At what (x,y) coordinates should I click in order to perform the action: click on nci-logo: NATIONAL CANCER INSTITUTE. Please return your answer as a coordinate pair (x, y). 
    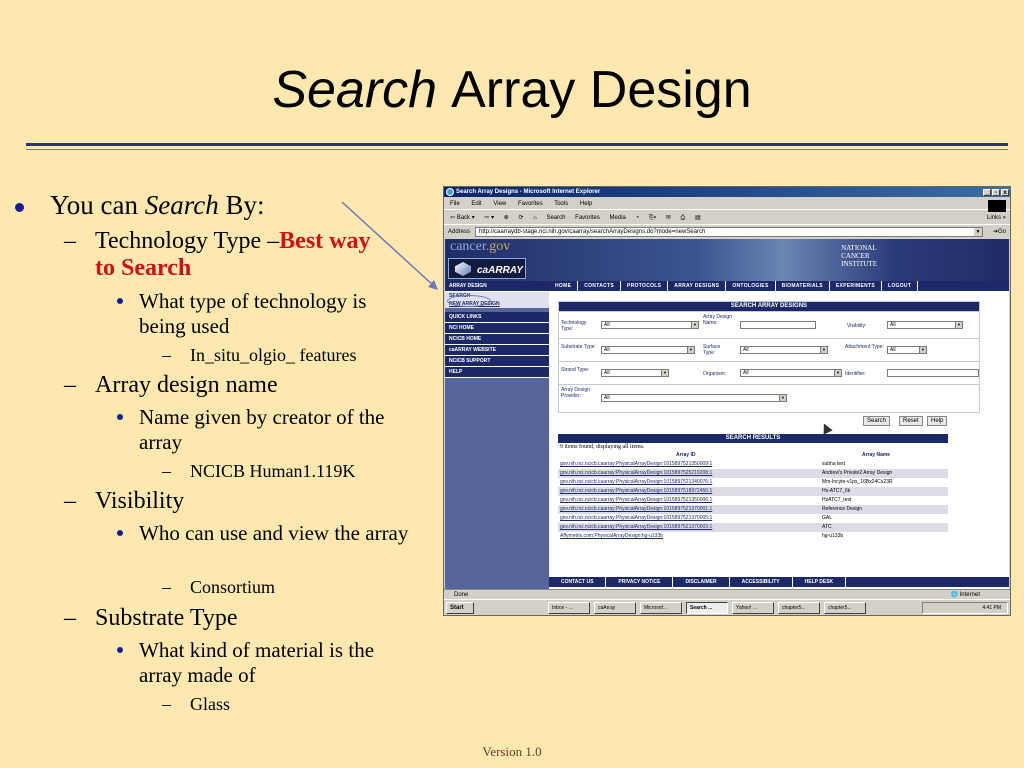
    Looking at the image, I should click on (859, 256).